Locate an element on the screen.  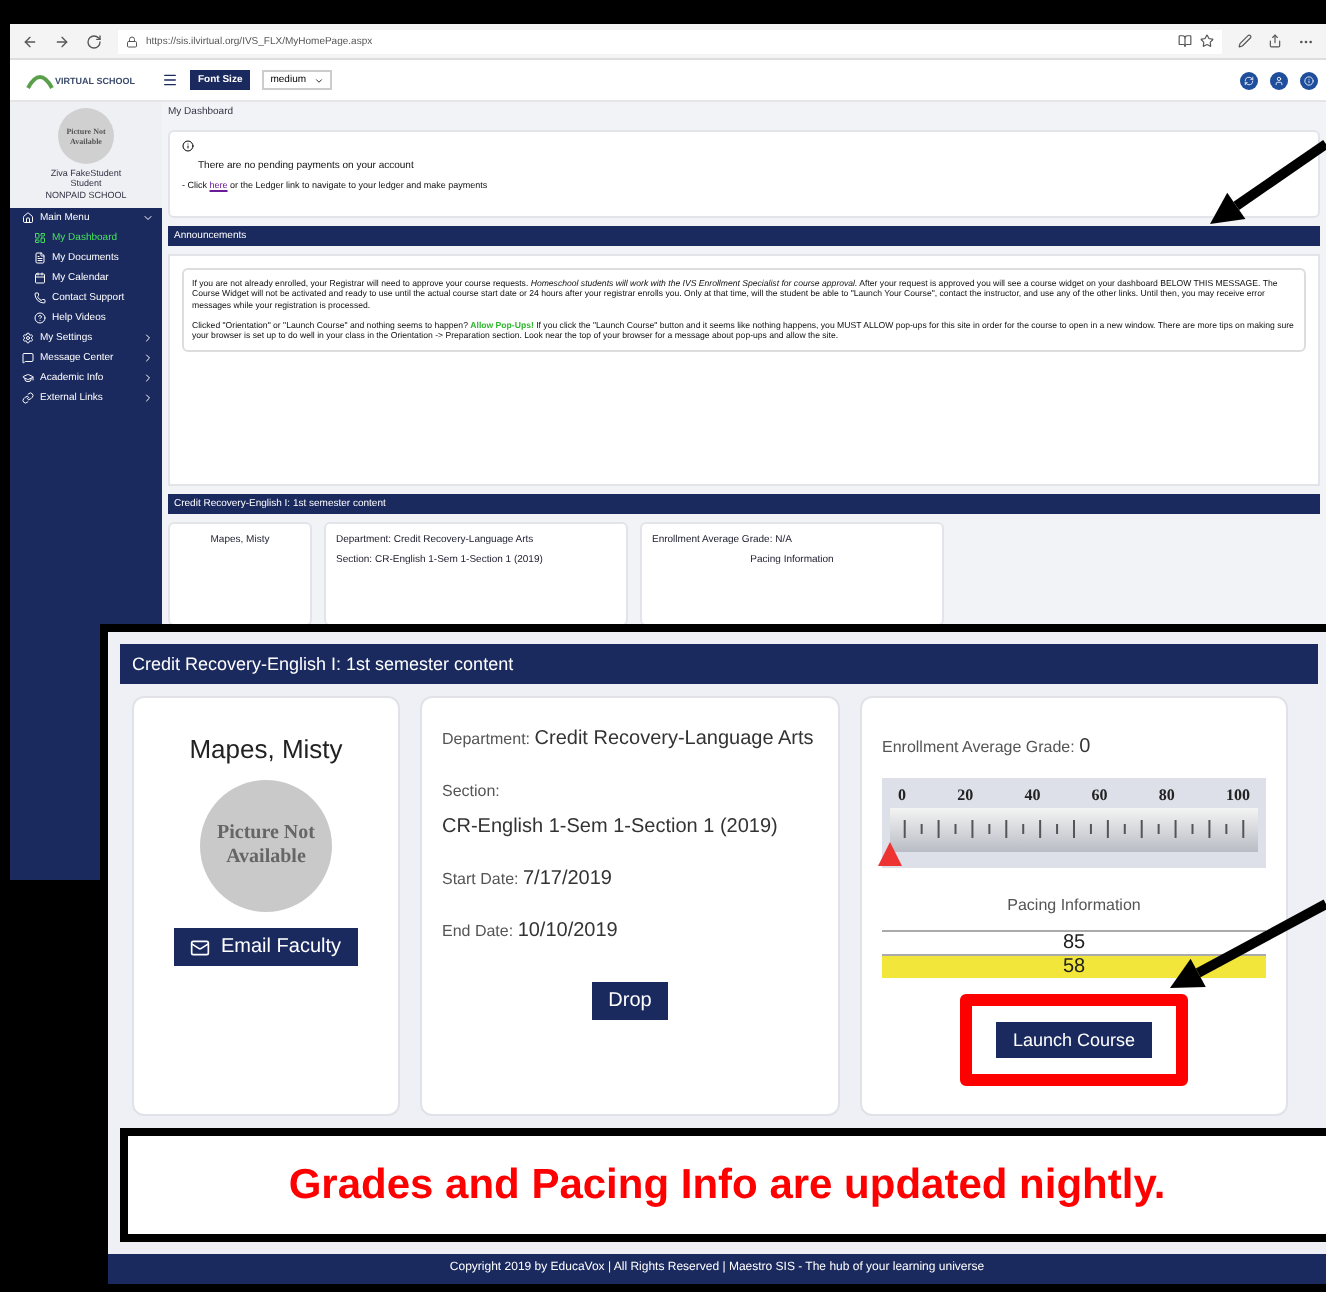
tick-label: 60 is located at coordinates (1099, 795).